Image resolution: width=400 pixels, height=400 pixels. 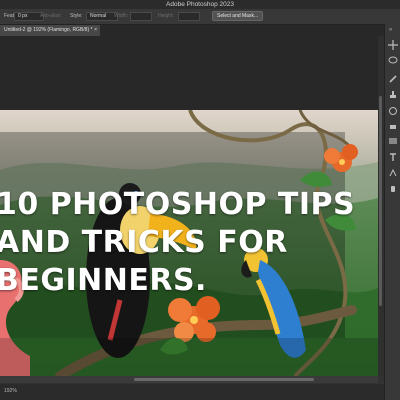 I want to click on style-label: Style:, so click(x=76, y=16).